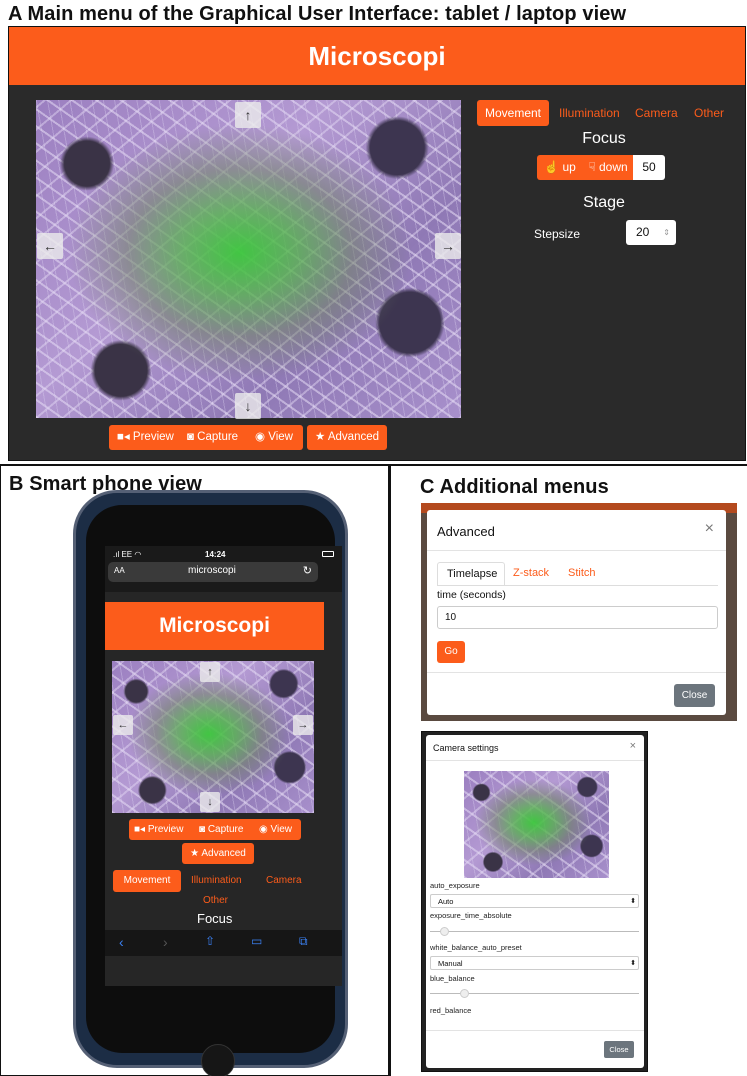 The image size is (747, 1076). I want to click on camera-preview-image, so click(536, 824).